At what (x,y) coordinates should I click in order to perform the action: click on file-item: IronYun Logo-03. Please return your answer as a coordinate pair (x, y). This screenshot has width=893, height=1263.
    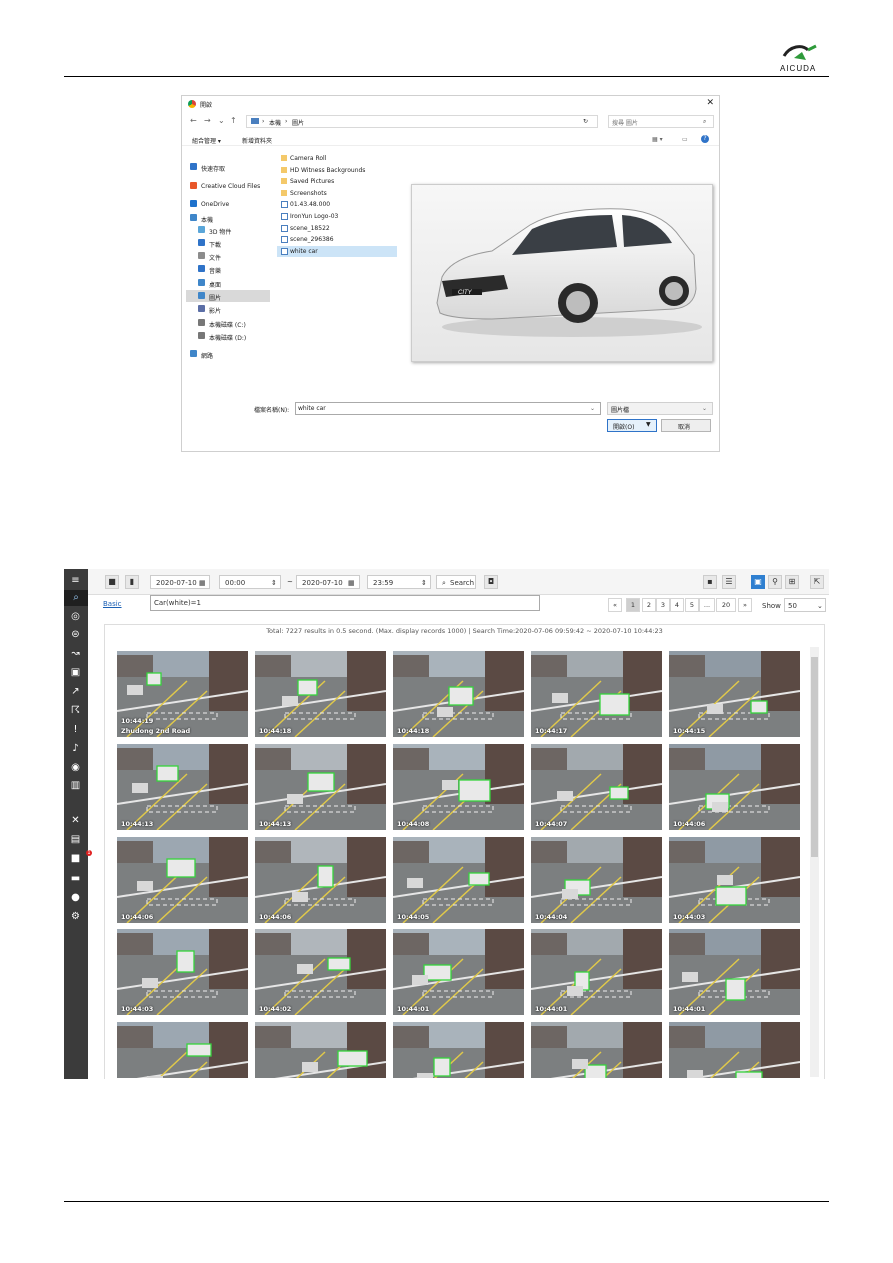
    Looking at the image, I should click on (337, 216).